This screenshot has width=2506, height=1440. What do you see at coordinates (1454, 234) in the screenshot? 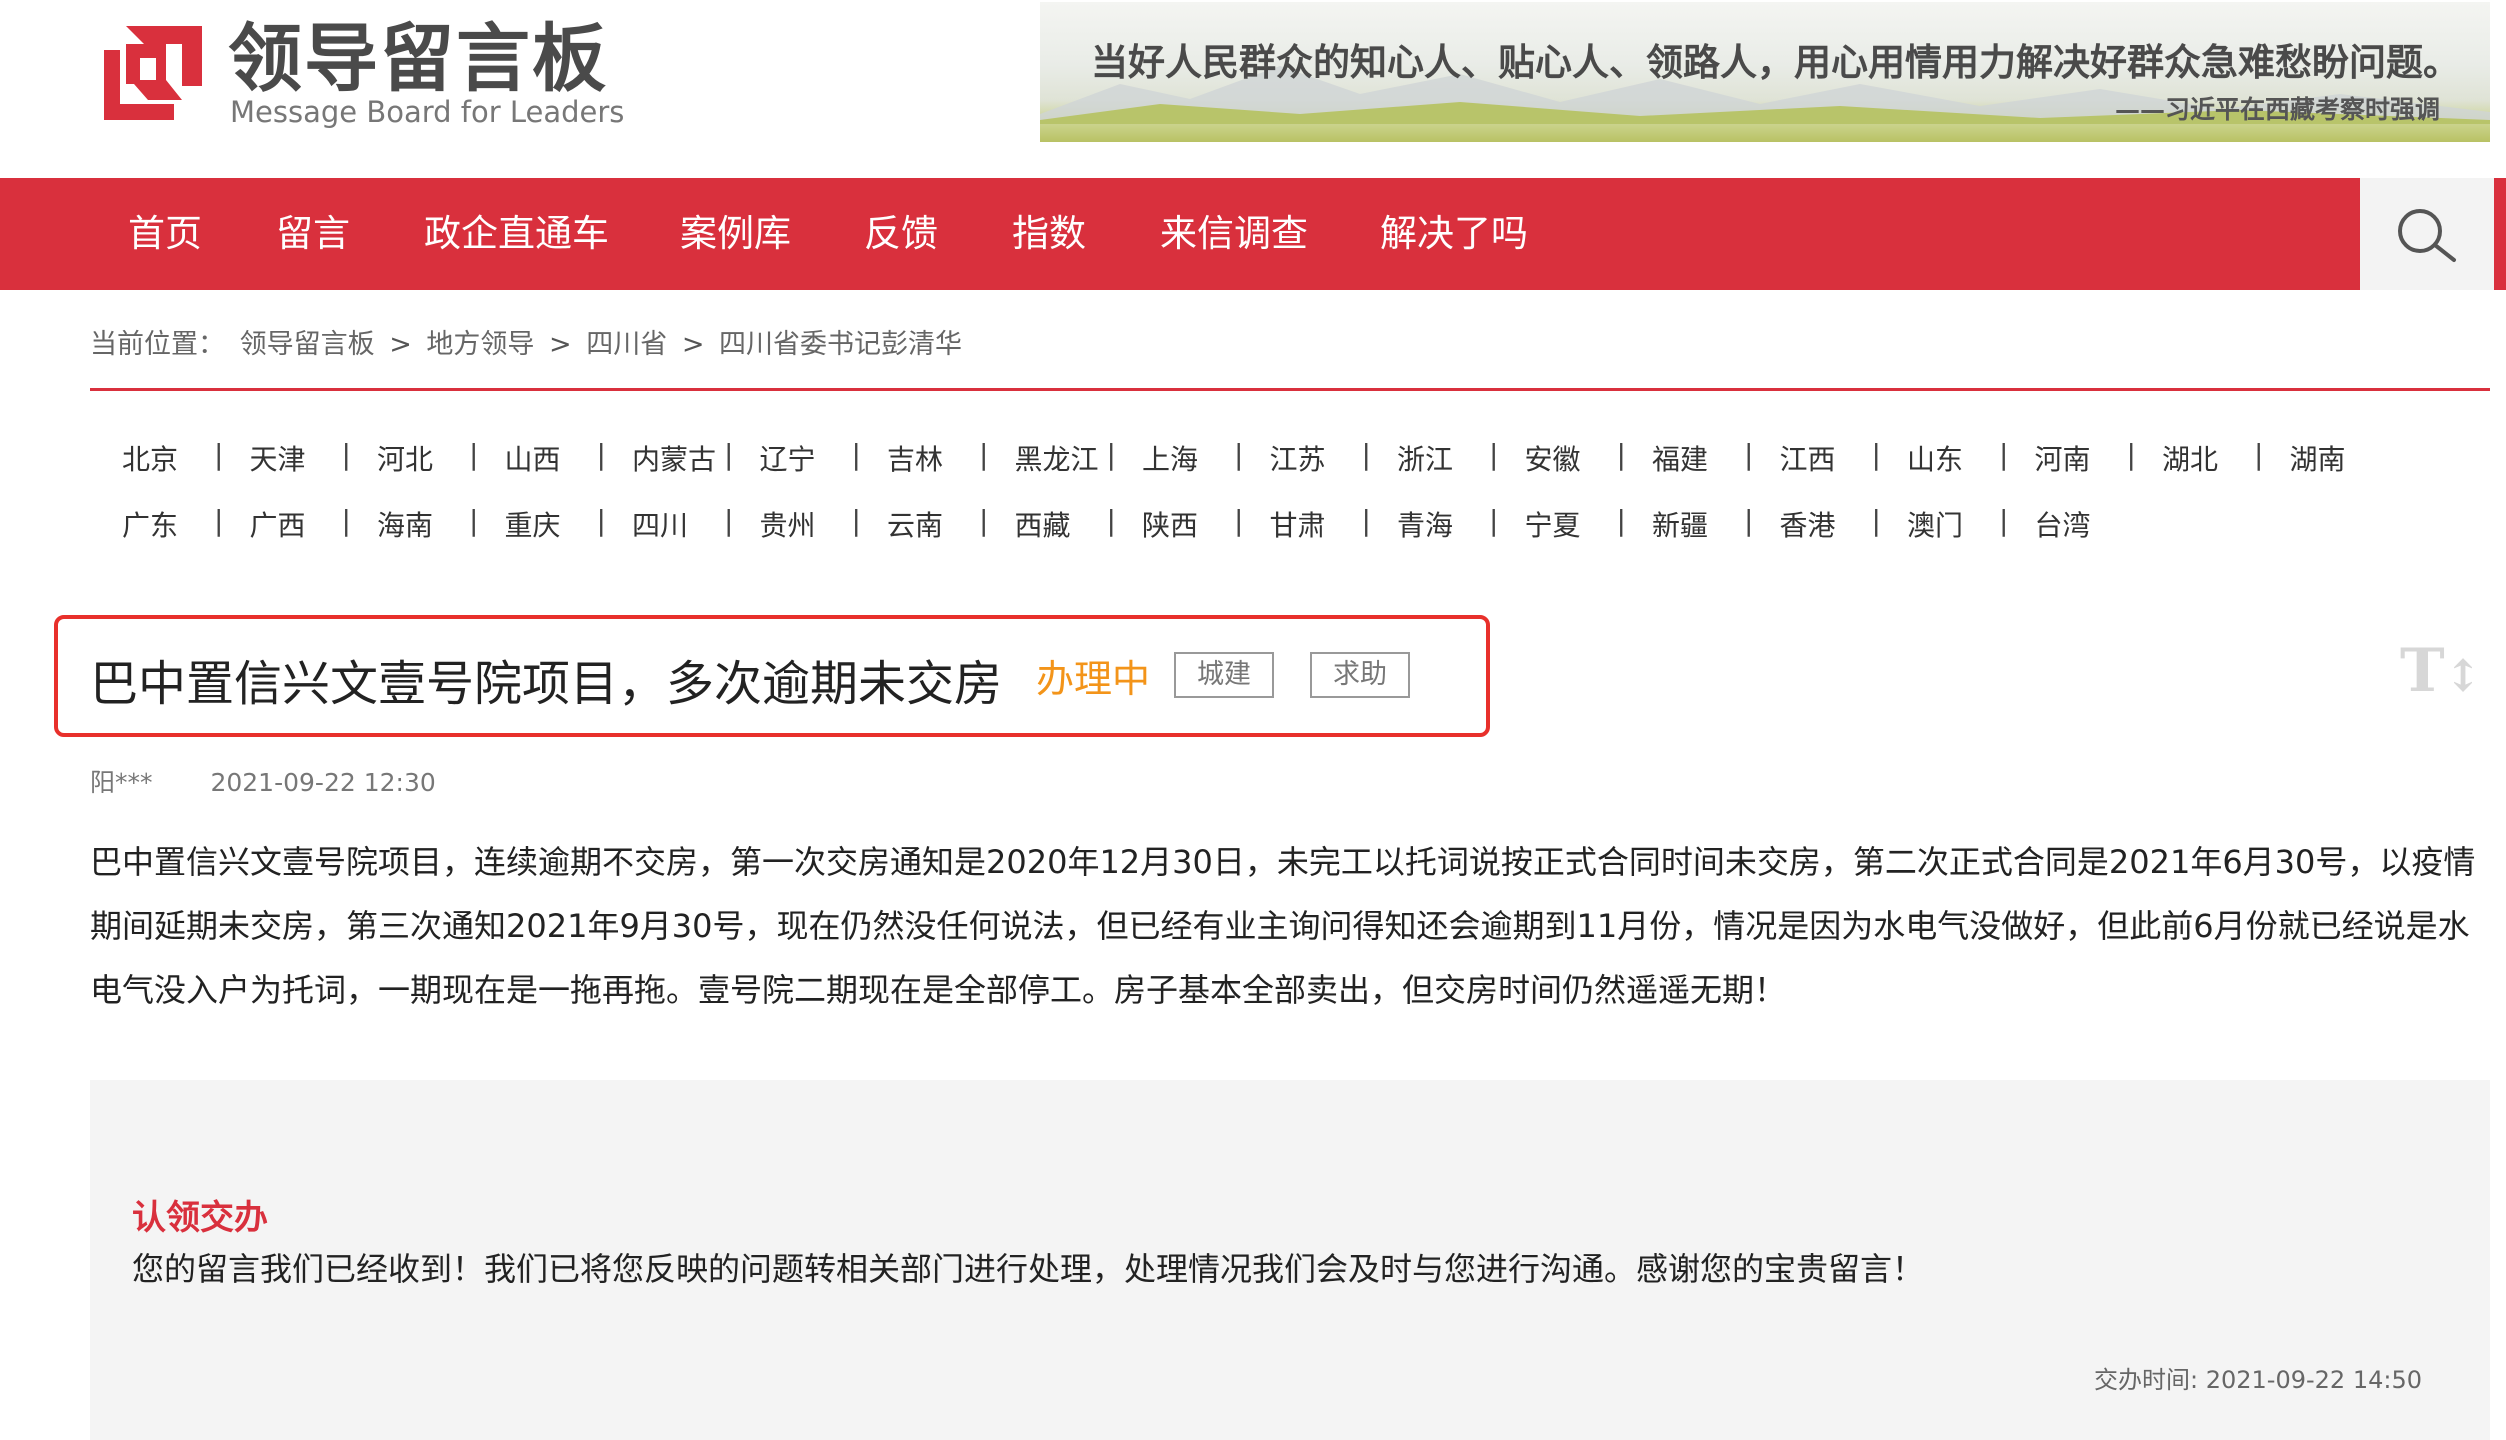
I see `nav-item-resolved: 解决了吗` at bounding box center [1454, 234].